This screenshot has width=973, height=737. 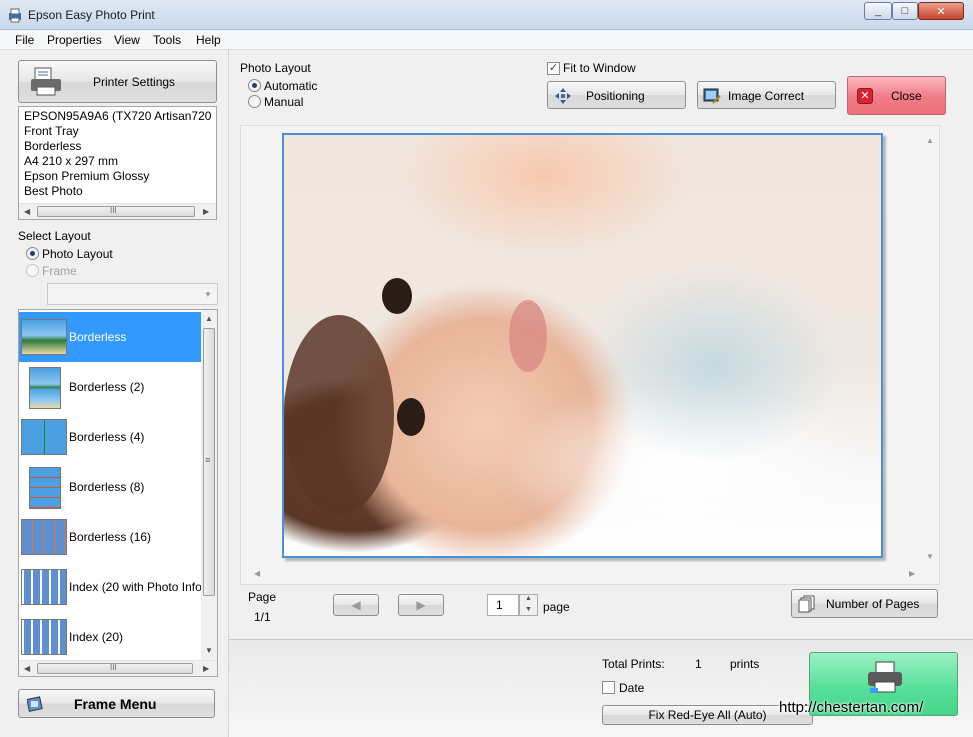 What do you see at coordinates (254, 101) in the screenshot?
I see `radio-manual` at bounding box center [254, 101].